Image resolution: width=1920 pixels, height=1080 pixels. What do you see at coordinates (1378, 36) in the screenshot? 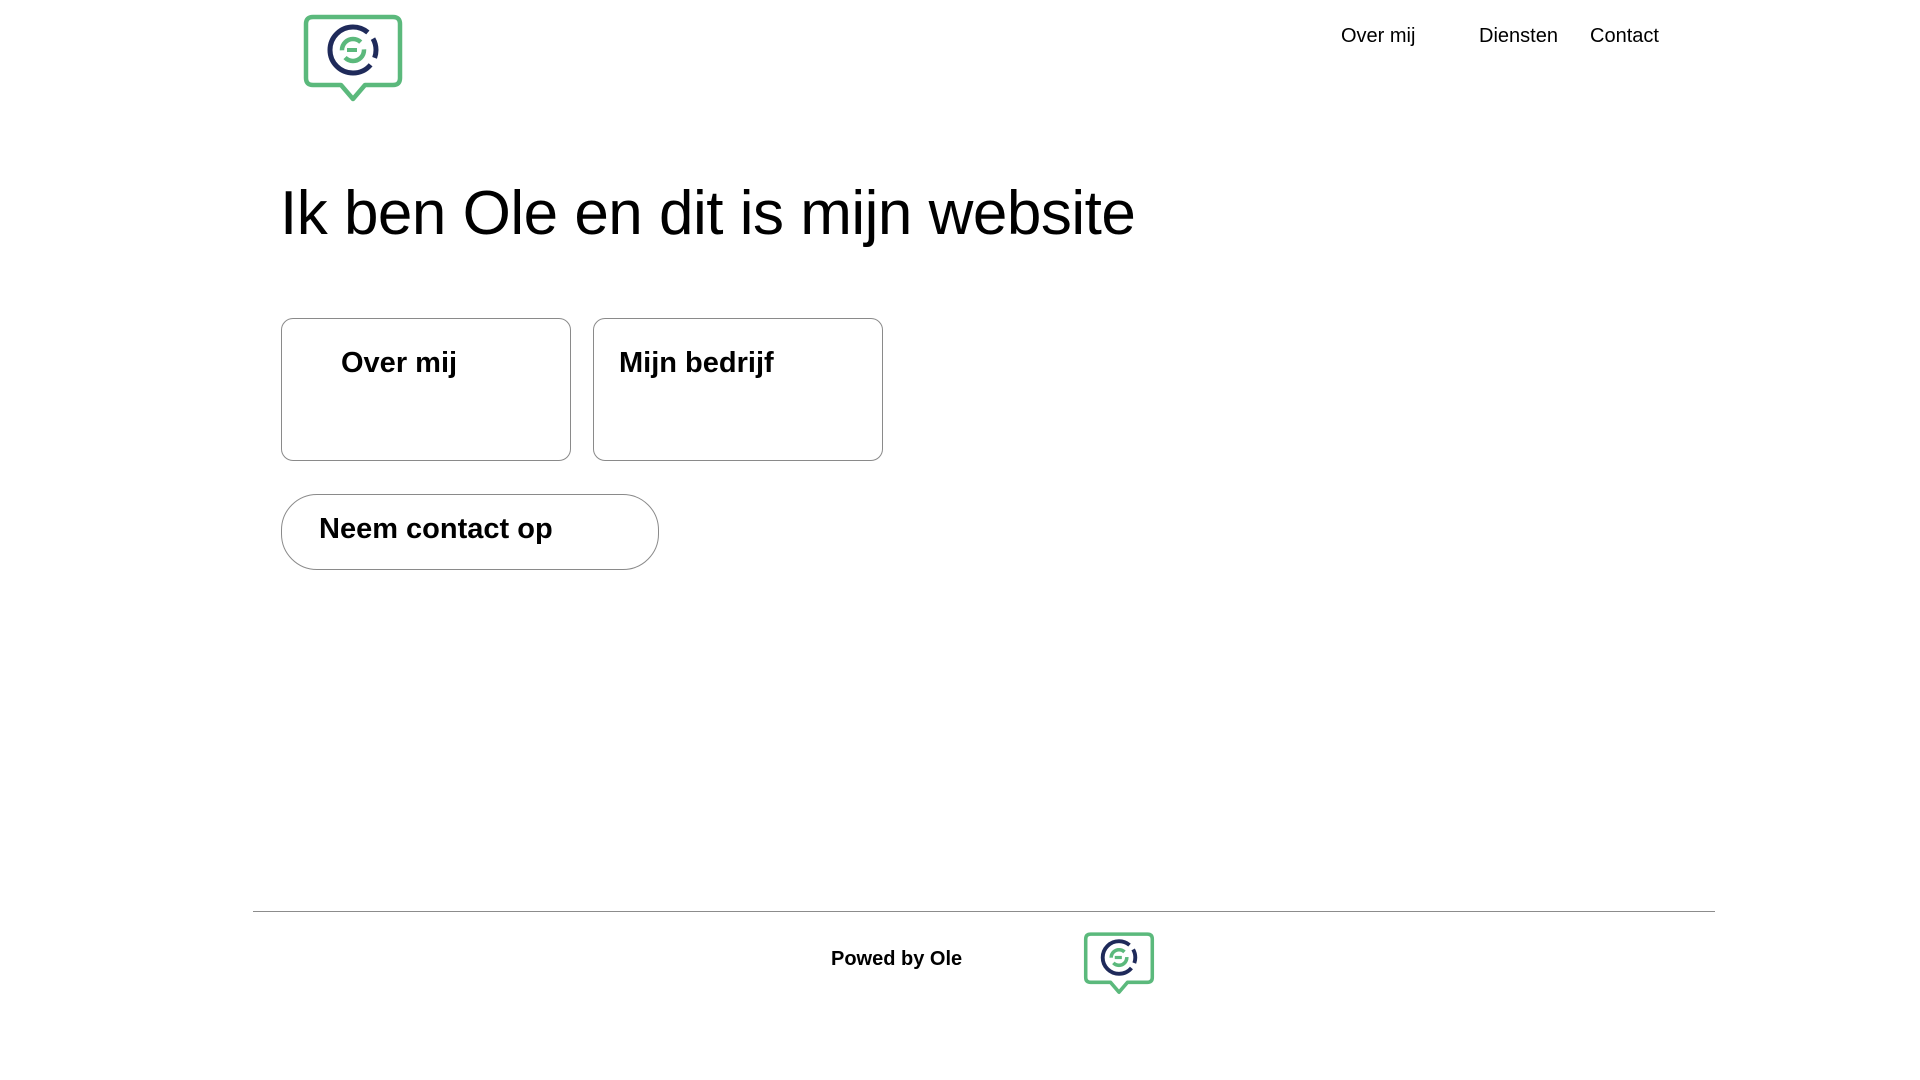
I see `nav-over-mij: Over mij` at bounding box center [1378, 36].